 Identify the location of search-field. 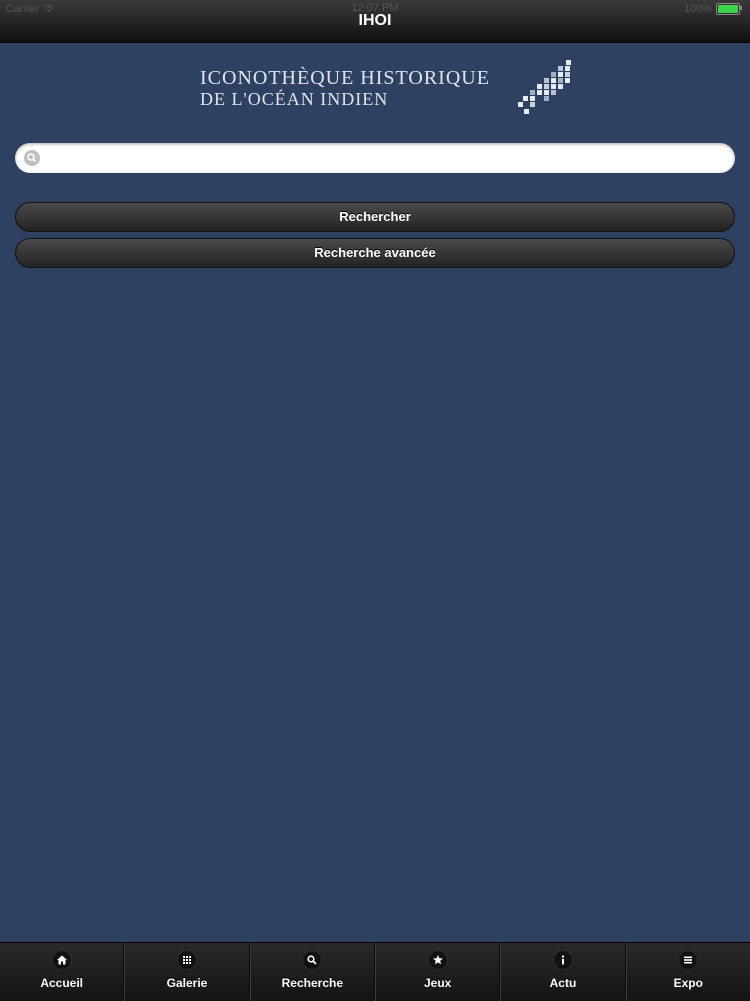
(375, 159).